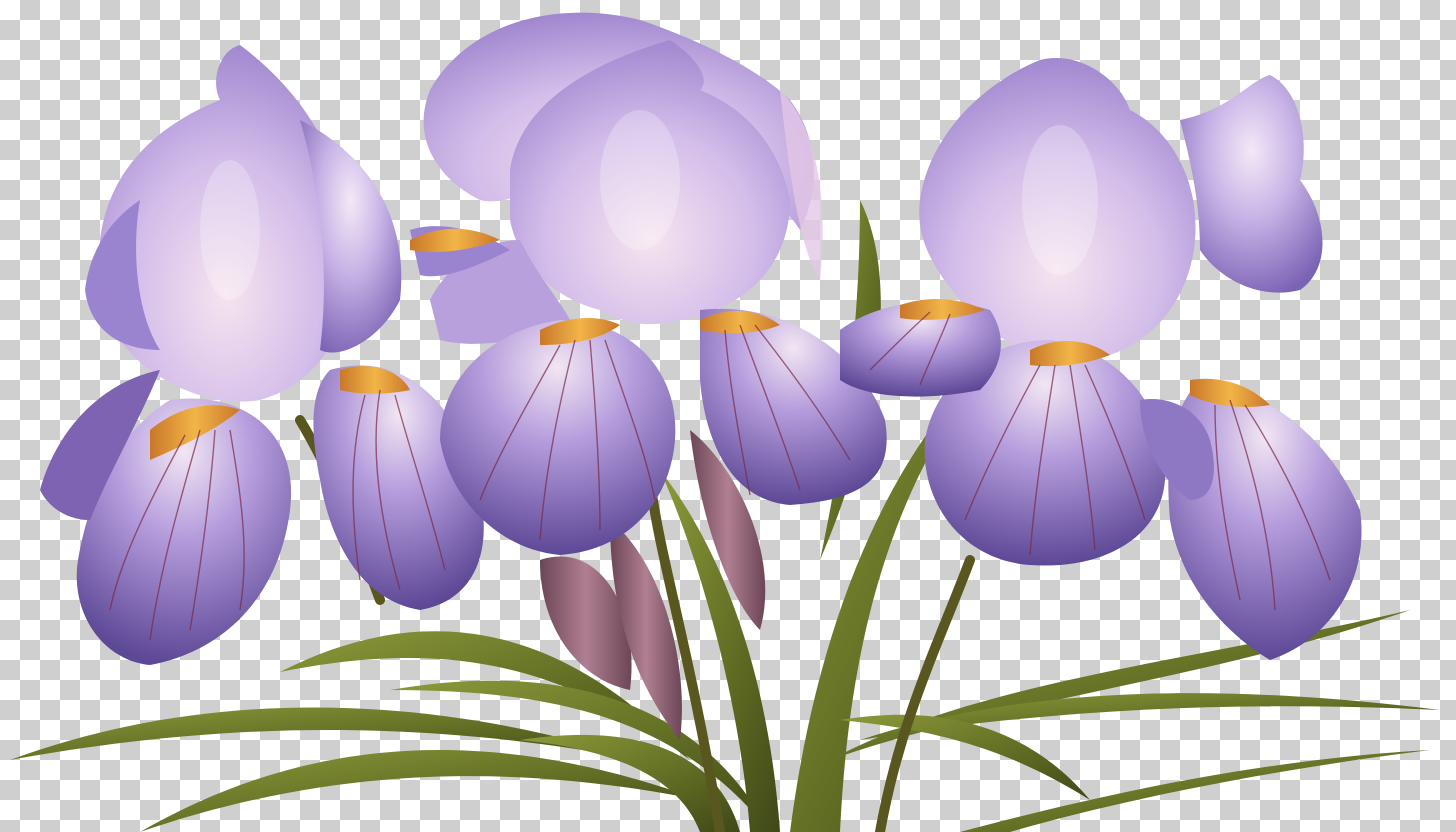 This screenshot has height=832, width=1456. What do you see at coordinates (1251, 184) in the screenshot?
I see `standard-petal` at bounding box center [1251, 184].